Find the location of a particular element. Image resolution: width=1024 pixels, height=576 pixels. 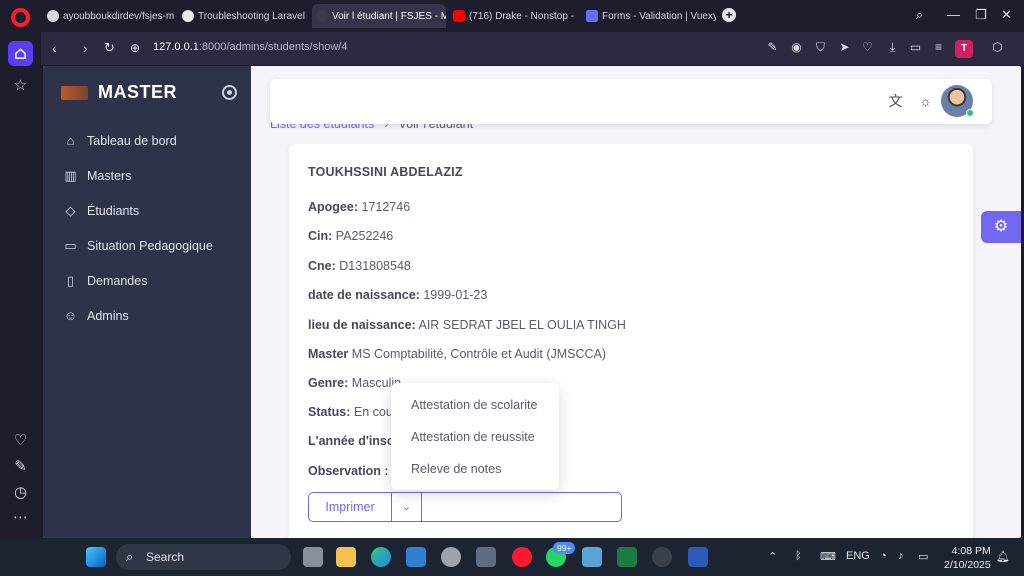

battery-saver-icon: ▭ is located at coordinates (915, 47).